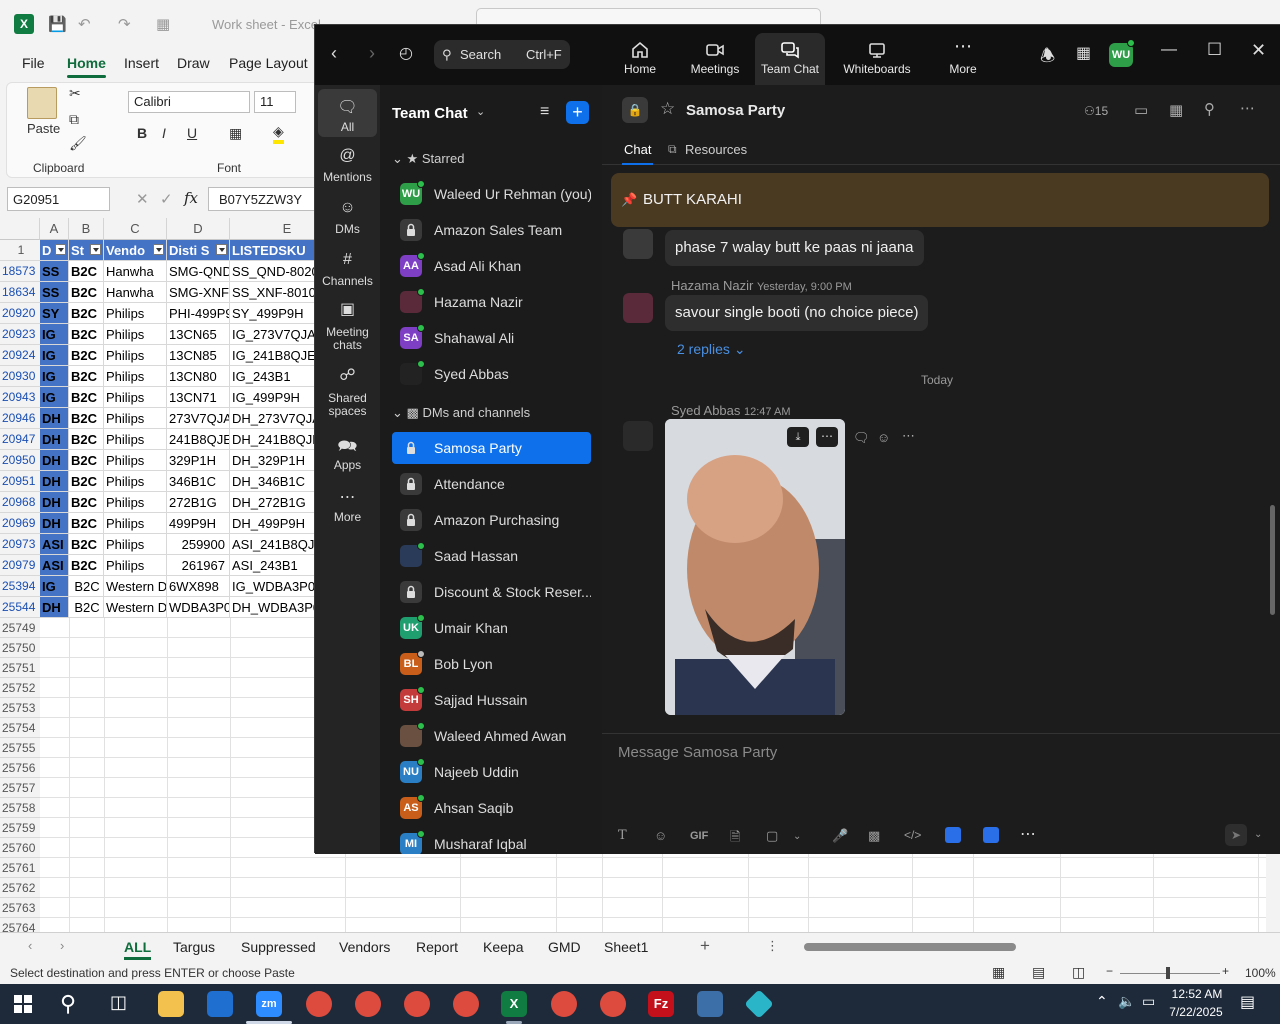 This screenshot has width=1280, height=1024. I want to click on tray-chevron-icon: ⌃, so click(1102, 1001).